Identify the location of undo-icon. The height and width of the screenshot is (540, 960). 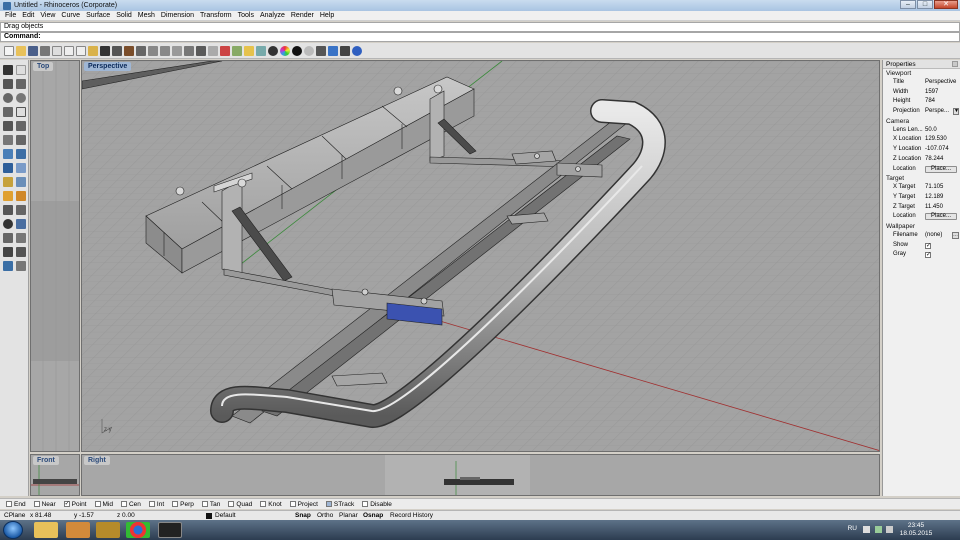
(105, 50).